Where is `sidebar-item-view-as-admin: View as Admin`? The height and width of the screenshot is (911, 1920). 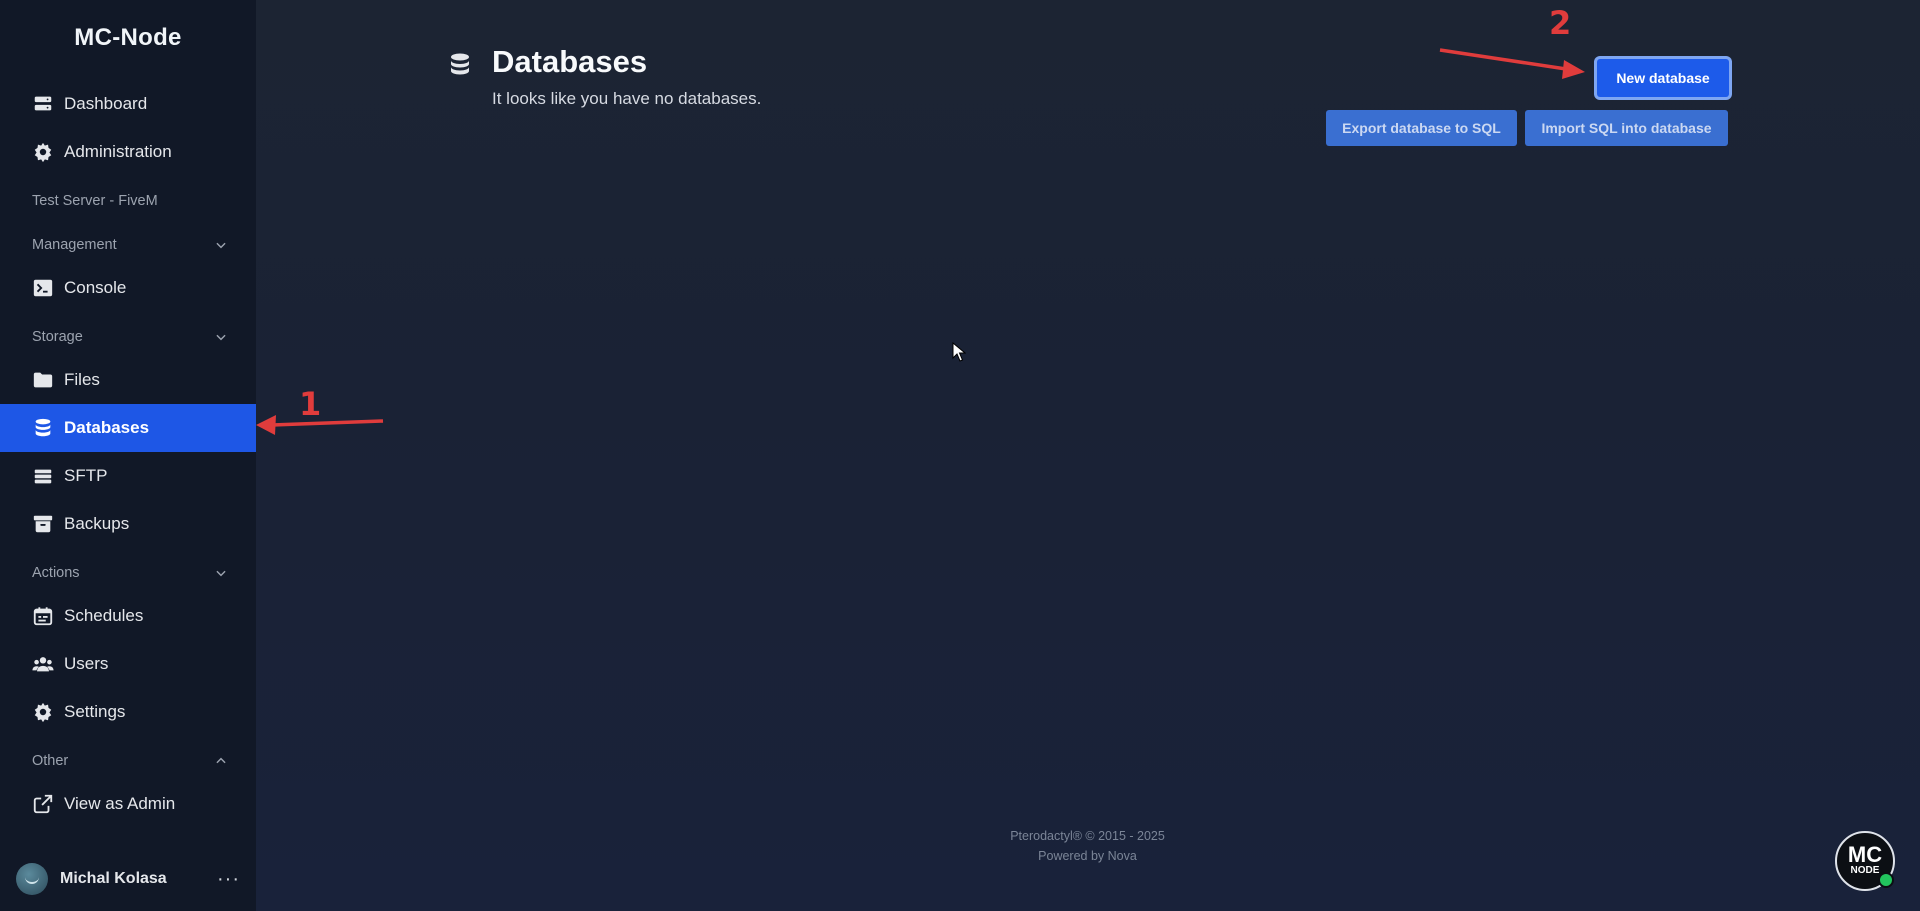 sidebar-item-view-as-admin: View as Admin is located at coordinates (128, 804).